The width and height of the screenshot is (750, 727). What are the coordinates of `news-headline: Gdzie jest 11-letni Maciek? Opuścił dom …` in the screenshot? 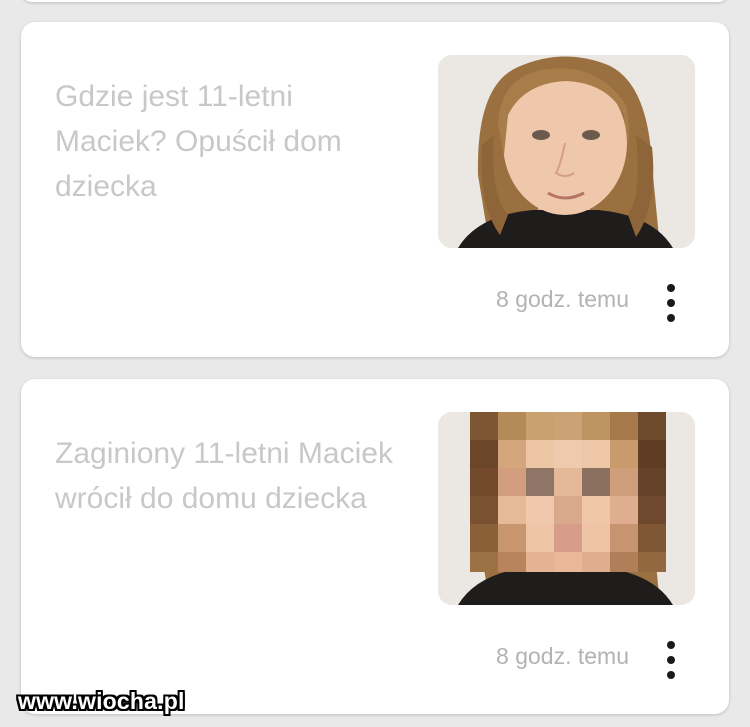 It's located at (230, 141).